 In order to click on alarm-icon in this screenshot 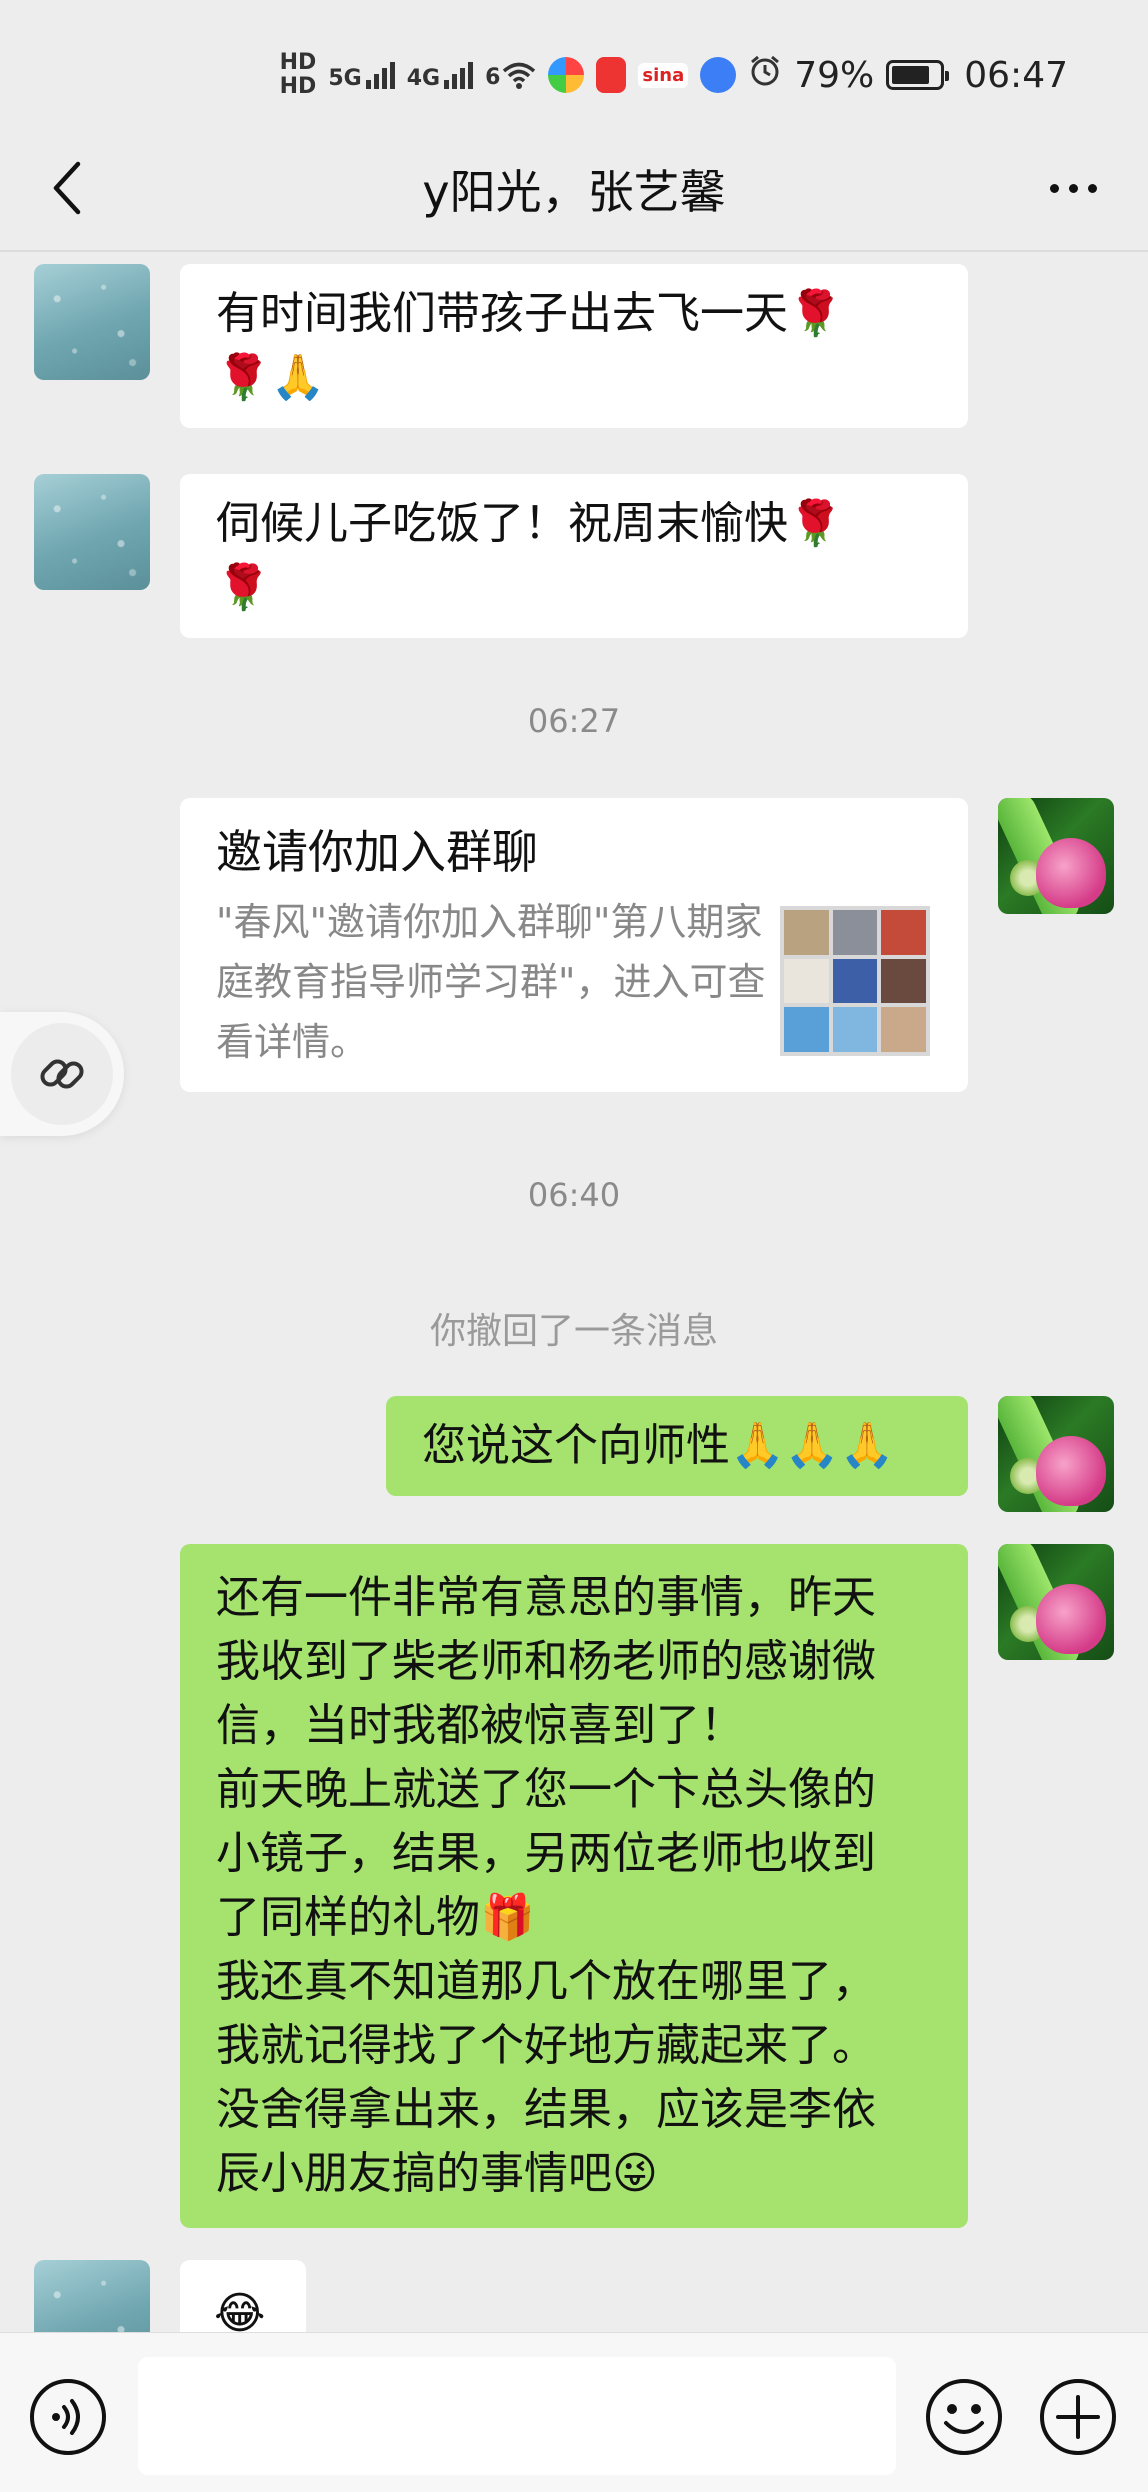, I will do `click(765, 75)`.